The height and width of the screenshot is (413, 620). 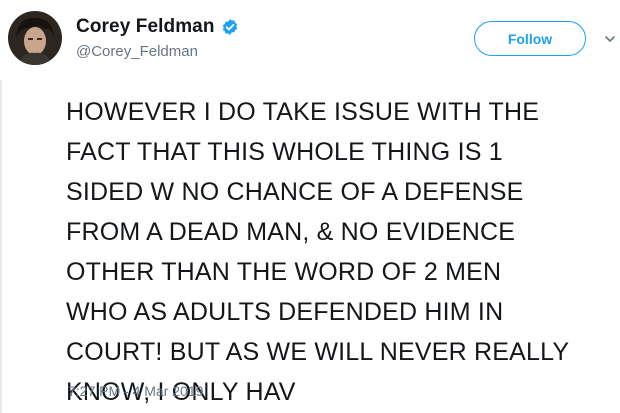 I want to click on follow-button: Follow, so click(x=530, y=38).